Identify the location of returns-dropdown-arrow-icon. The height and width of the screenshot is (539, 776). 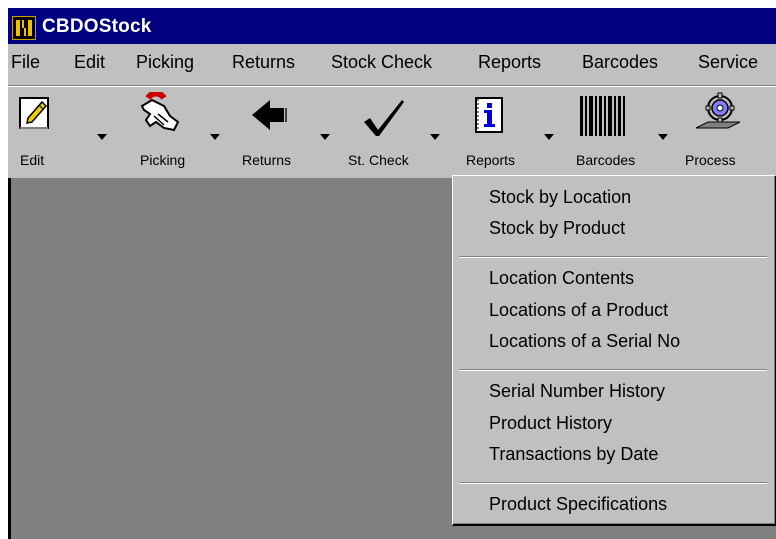
(325, 137).